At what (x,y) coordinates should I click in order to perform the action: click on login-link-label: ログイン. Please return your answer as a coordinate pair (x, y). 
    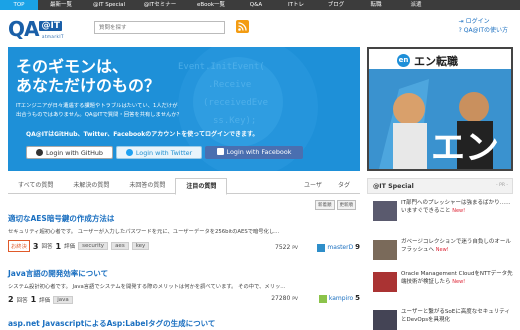
    Looking at the image, I should click on (477, 21).